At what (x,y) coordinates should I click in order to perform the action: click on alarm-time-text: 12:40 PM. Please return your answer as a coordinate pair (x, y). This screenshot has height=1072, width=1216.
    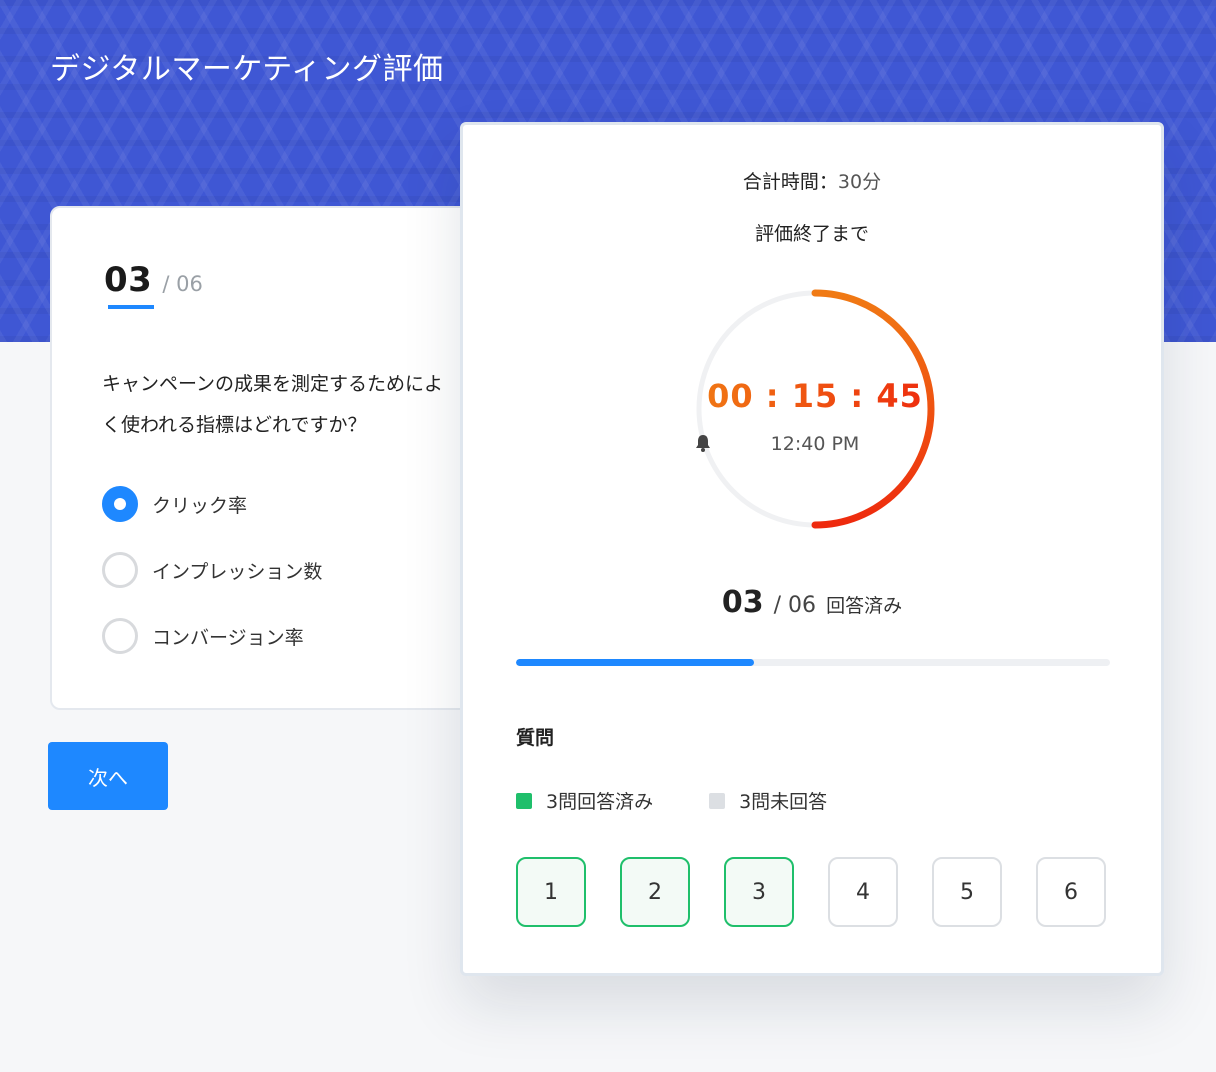
    Looking at the image, I should click on (815, 444).